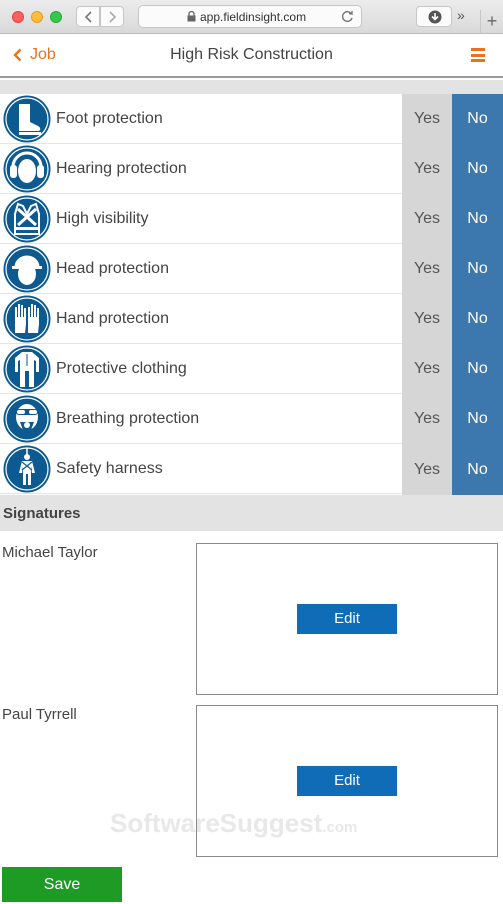  Describe the element at coordinates (251, 269) in the screenshot. I see `ppe-row-head-protection: Head protection Yes No` at that location.